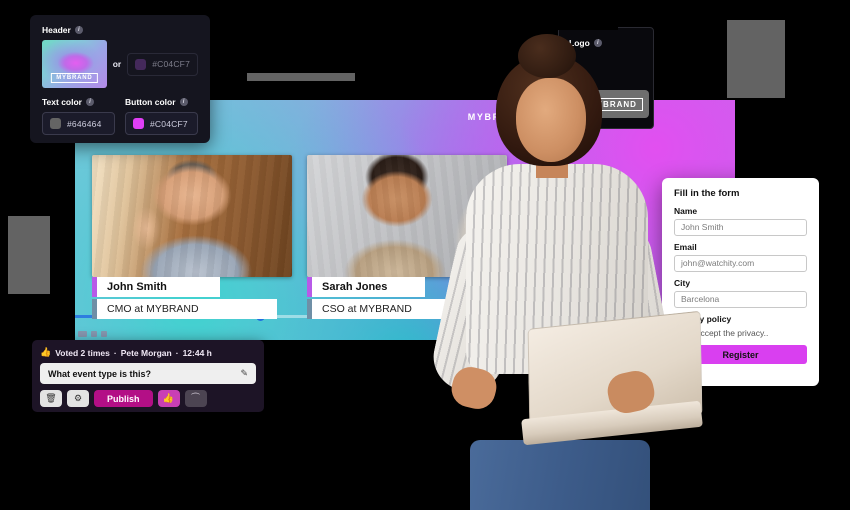 The width and height of the screenshot is (850, 510). I want to click on sound-icon, so click(94, 334).